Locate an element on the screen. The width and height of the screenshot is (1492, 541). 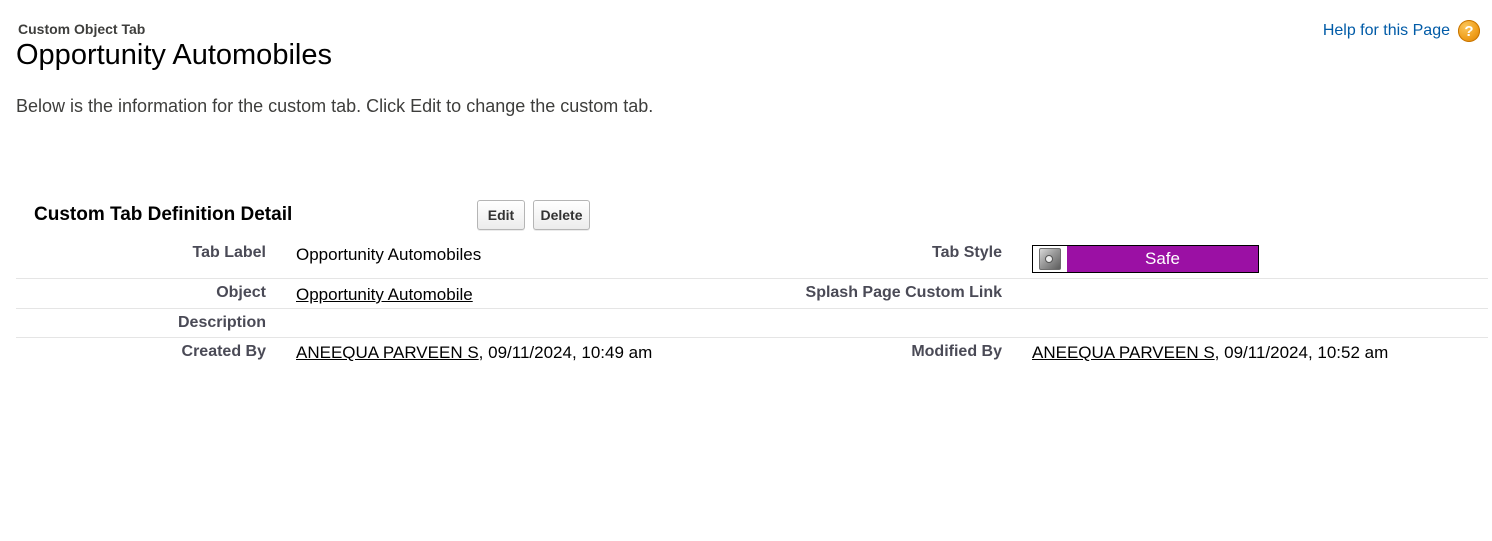
safe-icon is located at coordinates (1050, 259).